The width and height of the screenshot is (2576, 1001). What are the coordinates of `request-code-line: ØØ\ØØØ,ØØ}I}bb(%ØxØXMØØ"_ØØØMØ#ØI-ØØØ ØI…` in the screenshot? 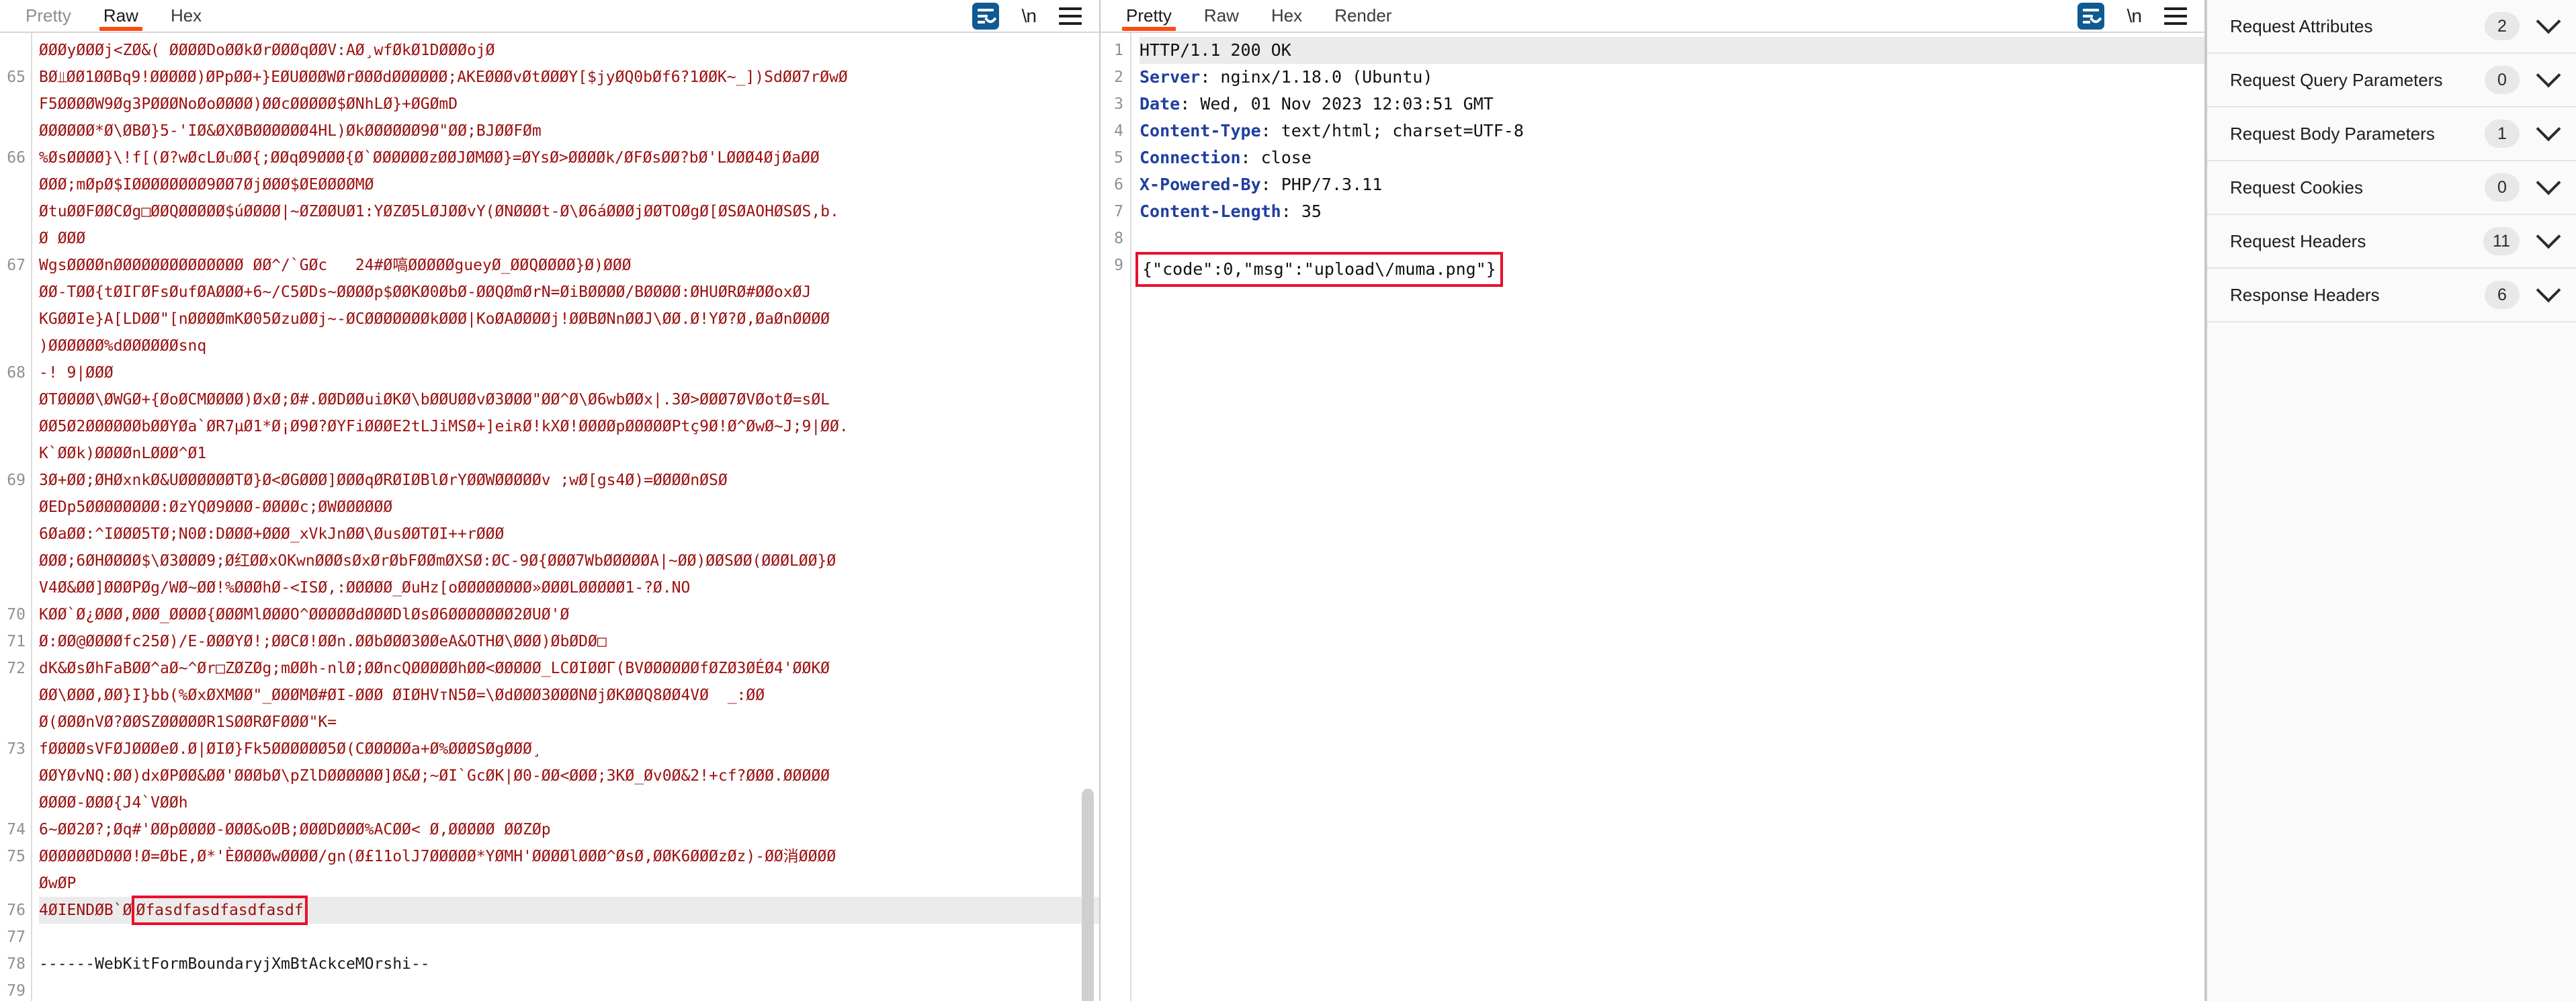 It's located at (569, 695).